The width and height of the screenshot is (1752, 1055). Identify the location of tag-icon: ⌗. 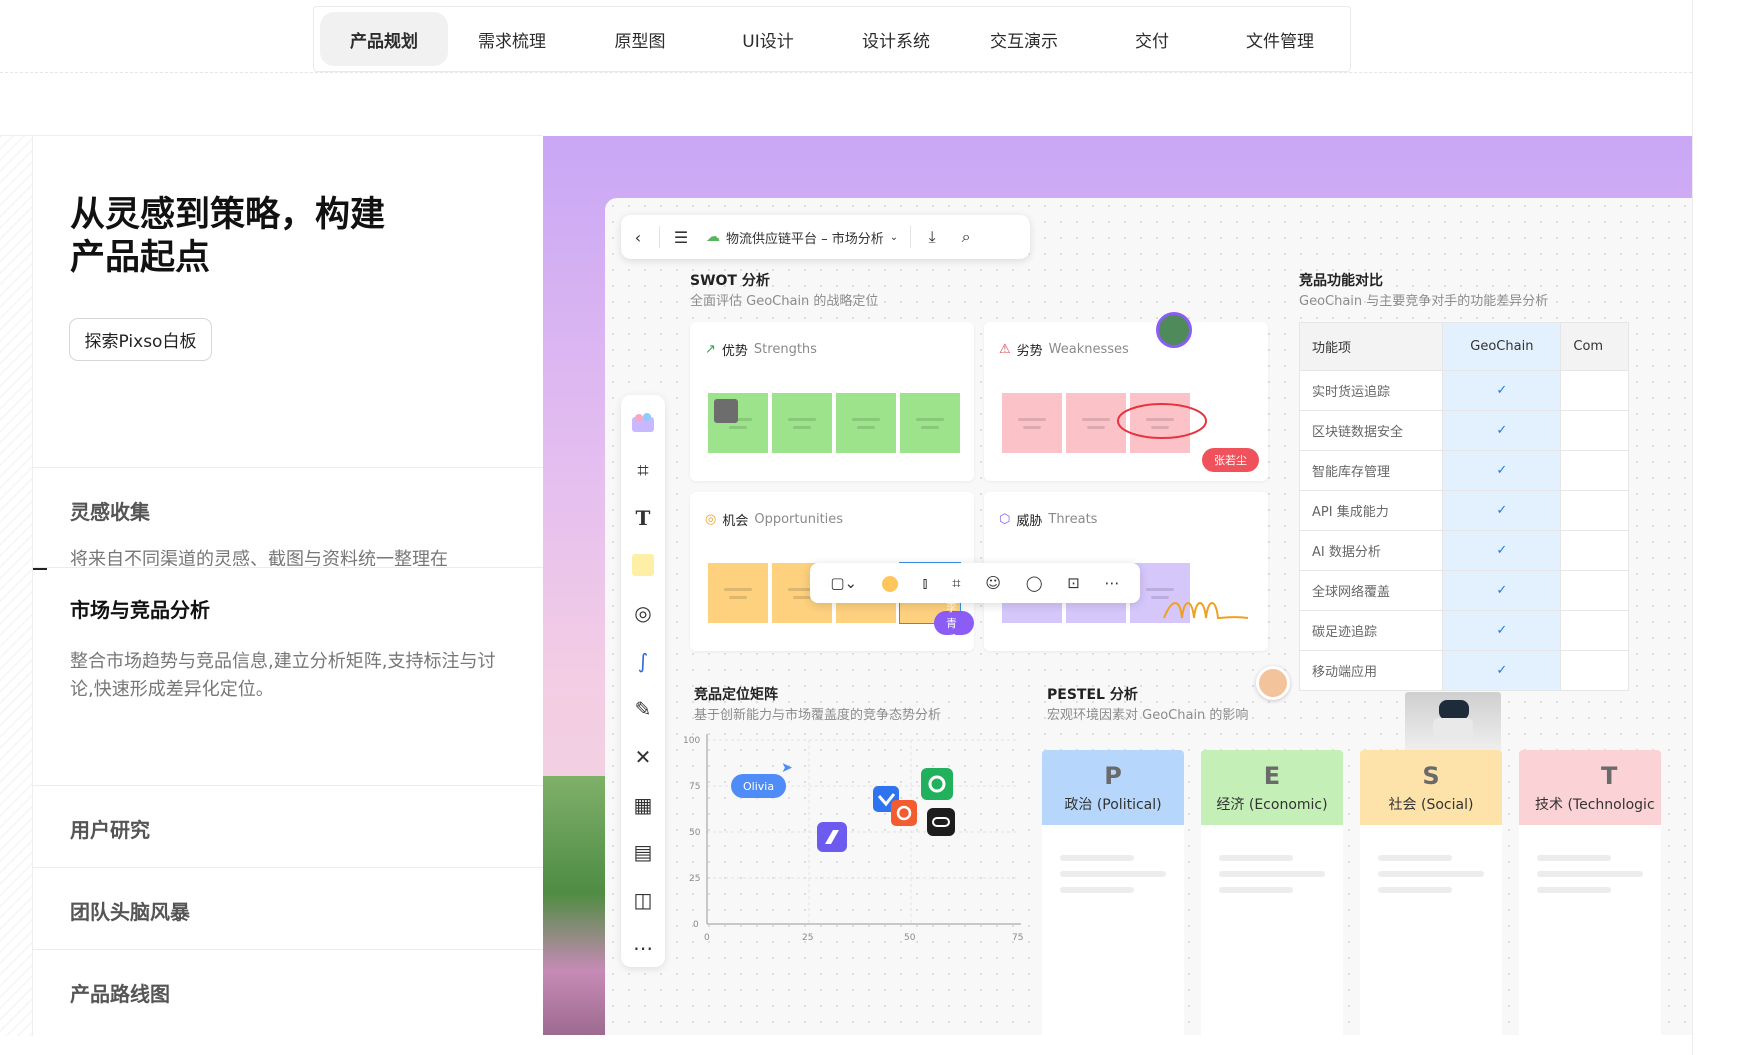
(956, 583).